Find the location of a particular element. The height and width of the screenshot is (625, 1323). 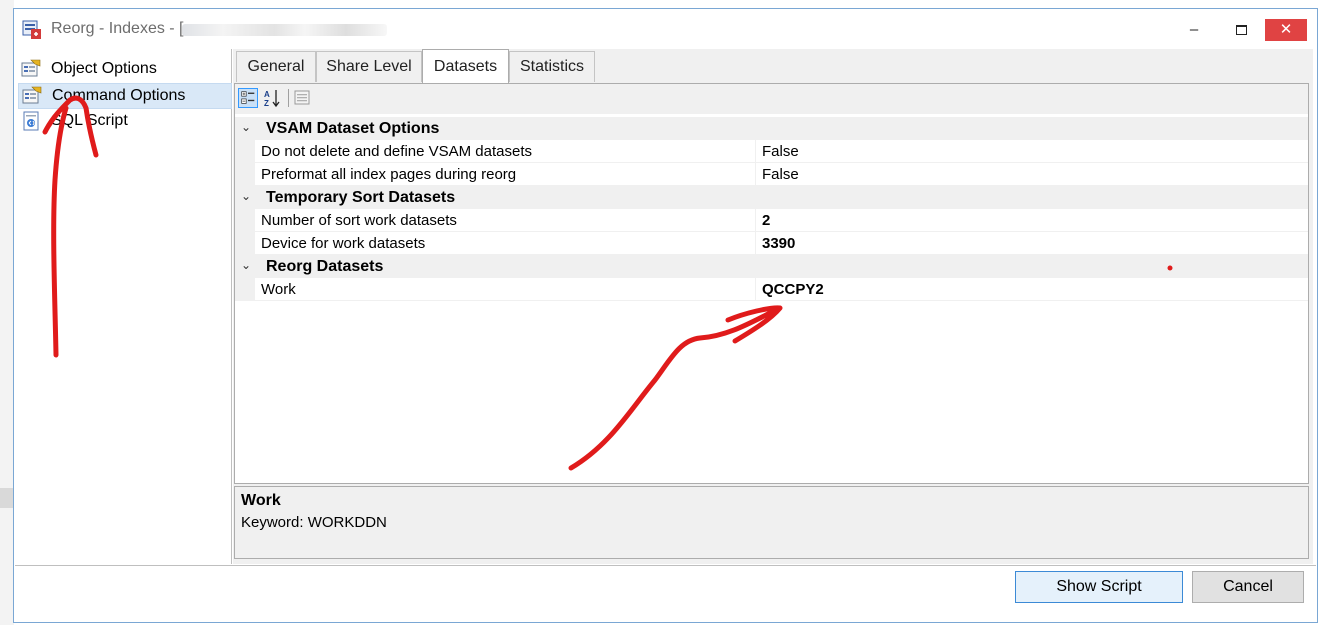

svg-text: Z is located at coordinates (266, 103).